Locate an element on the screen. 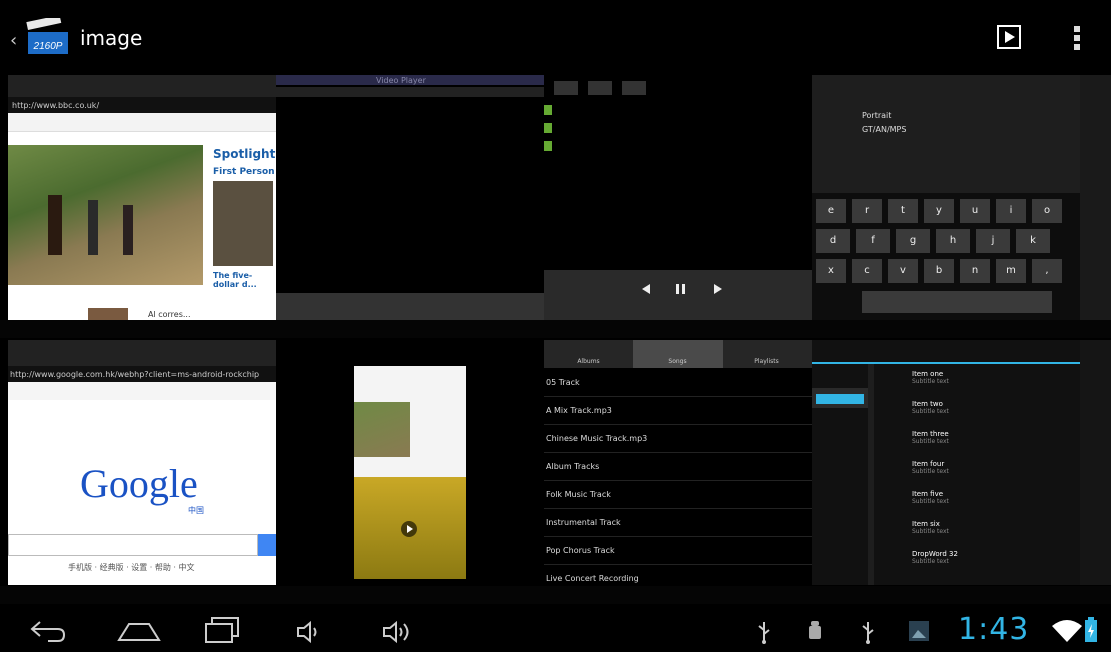 The image size is (1111, 652). volume-up-icon is located at coordinates (399, 632).